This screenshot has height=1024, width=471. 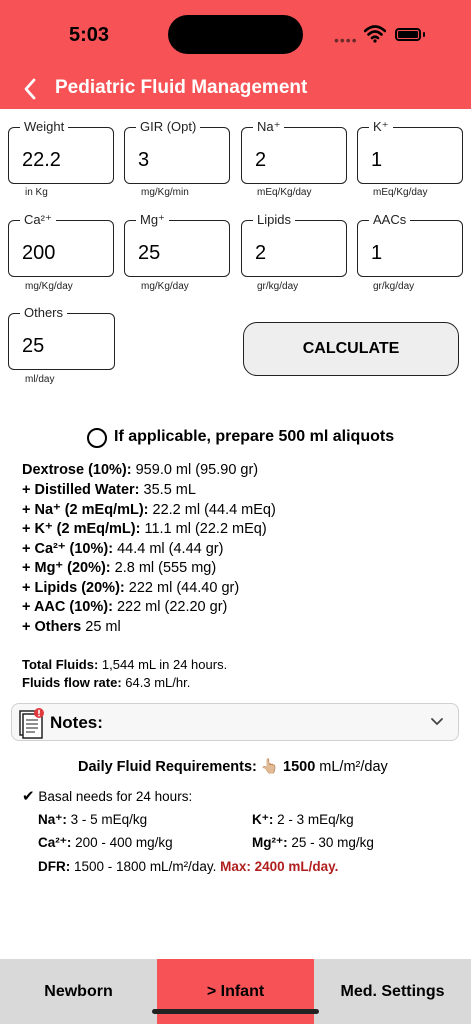 I want to click on notes-title: Notes:, so click(x=76, y=722).